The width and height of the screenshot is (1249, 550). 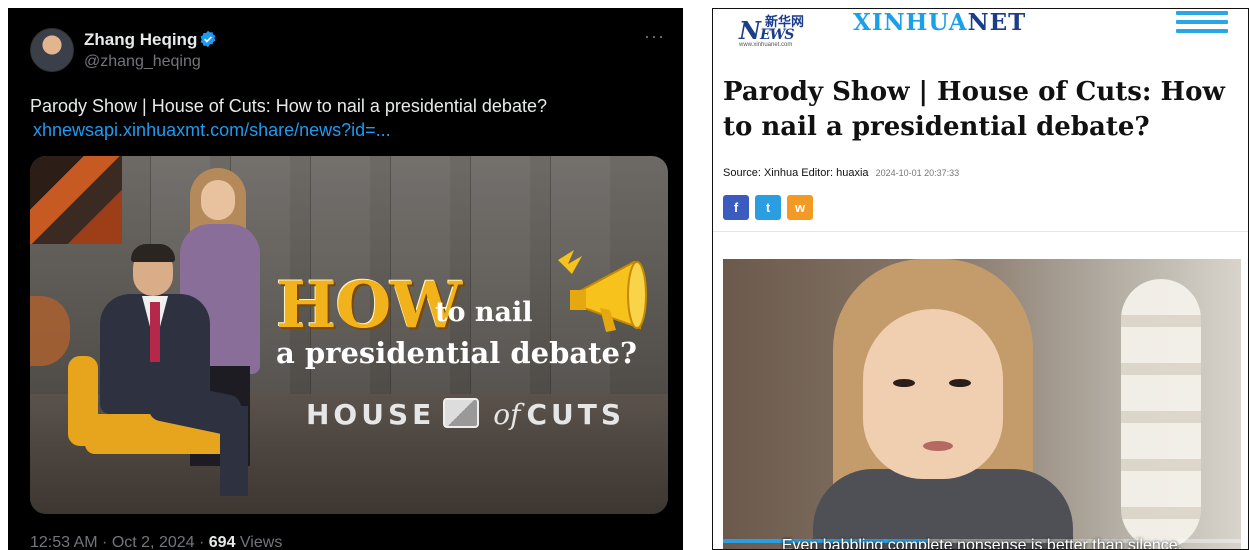 What do you see at coordinates (576, 414) in the screenshot?
I see `logo-cuts: CUTS` at bounding box center [576, 414].